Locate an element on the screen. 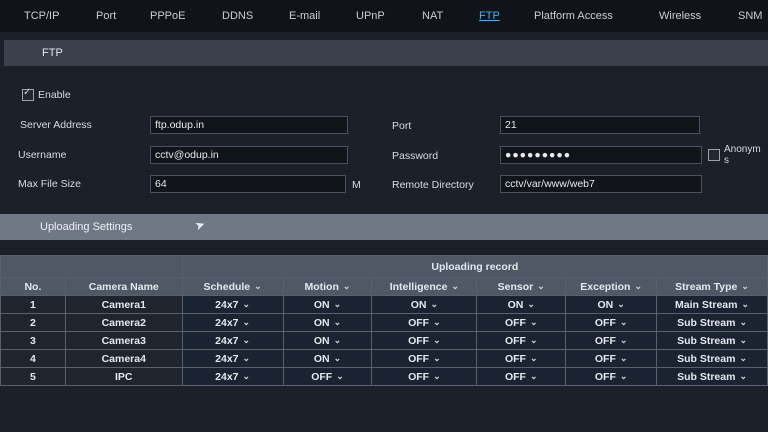 The height and width of the screenshot is (432, 768). sensor-dropdown: ON ⌄ is located at coordinates (521, 304).